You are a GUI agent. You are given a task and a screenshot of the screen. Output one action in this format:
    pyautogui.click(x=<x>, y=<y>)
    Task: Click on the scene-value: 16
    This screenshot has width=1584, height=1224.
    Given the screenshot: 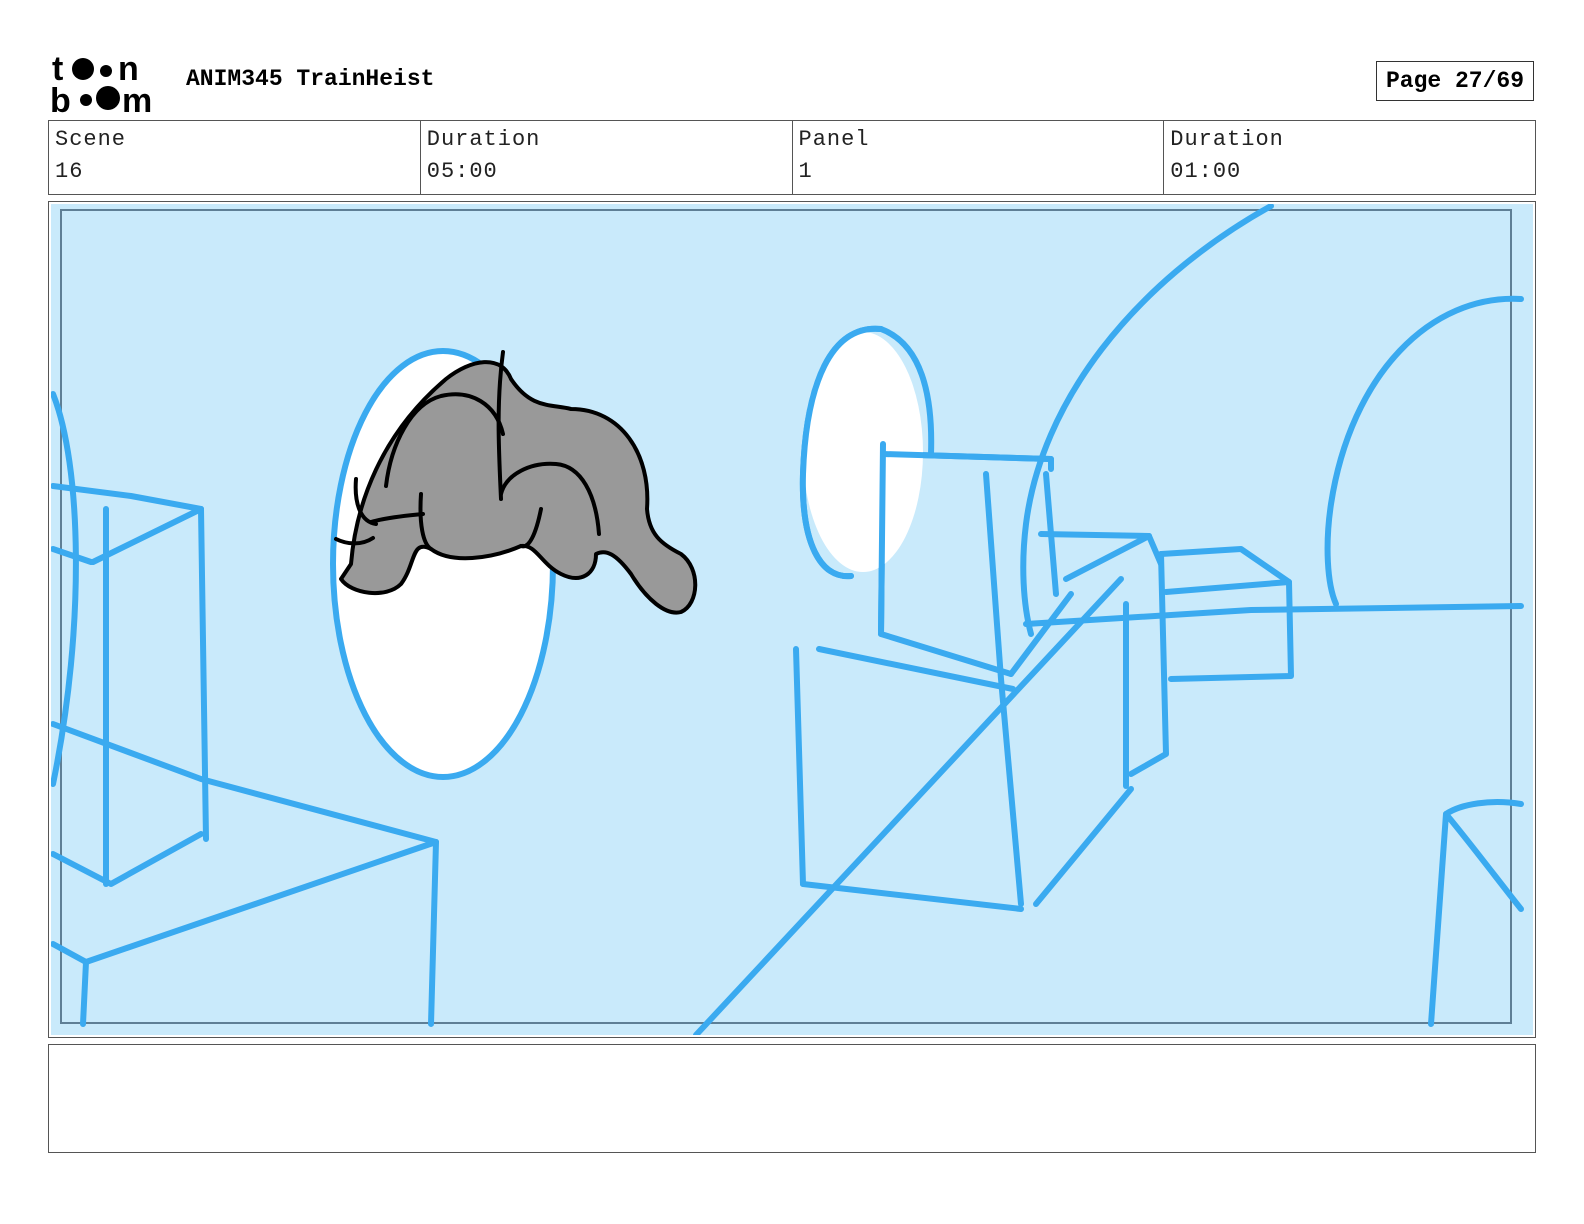 What is the action you would take?
    pyautogui.click(x=69, y=171)
    